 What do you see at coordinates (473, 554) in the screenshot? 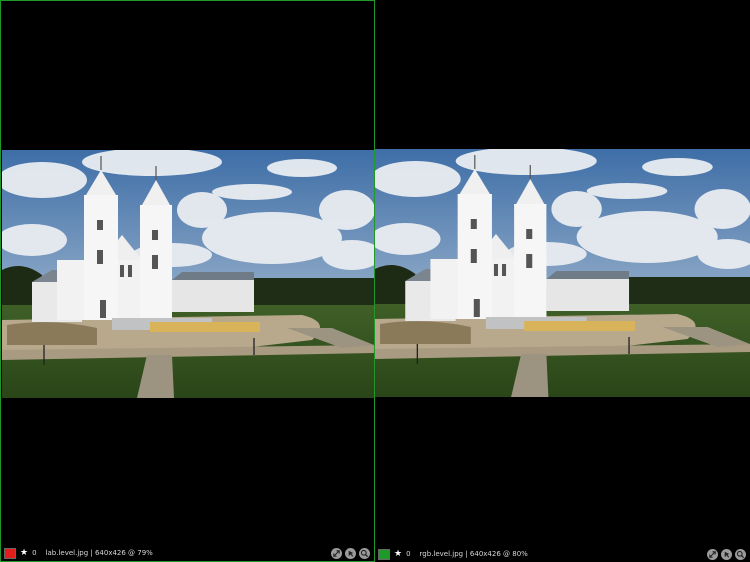
I see `image-caption: rgb.level.jpg | 640x426 @ 80%` at bounding box center [473, 554].